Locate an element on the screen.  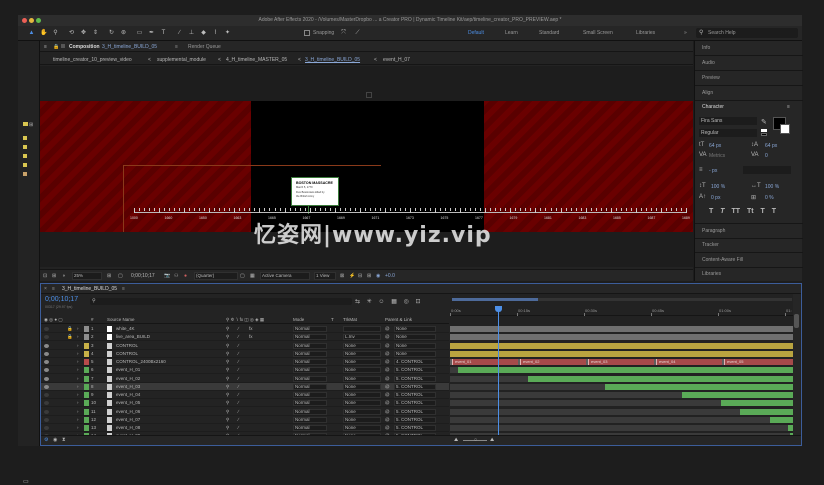
work-area-range is located at coordinates (495, 299).